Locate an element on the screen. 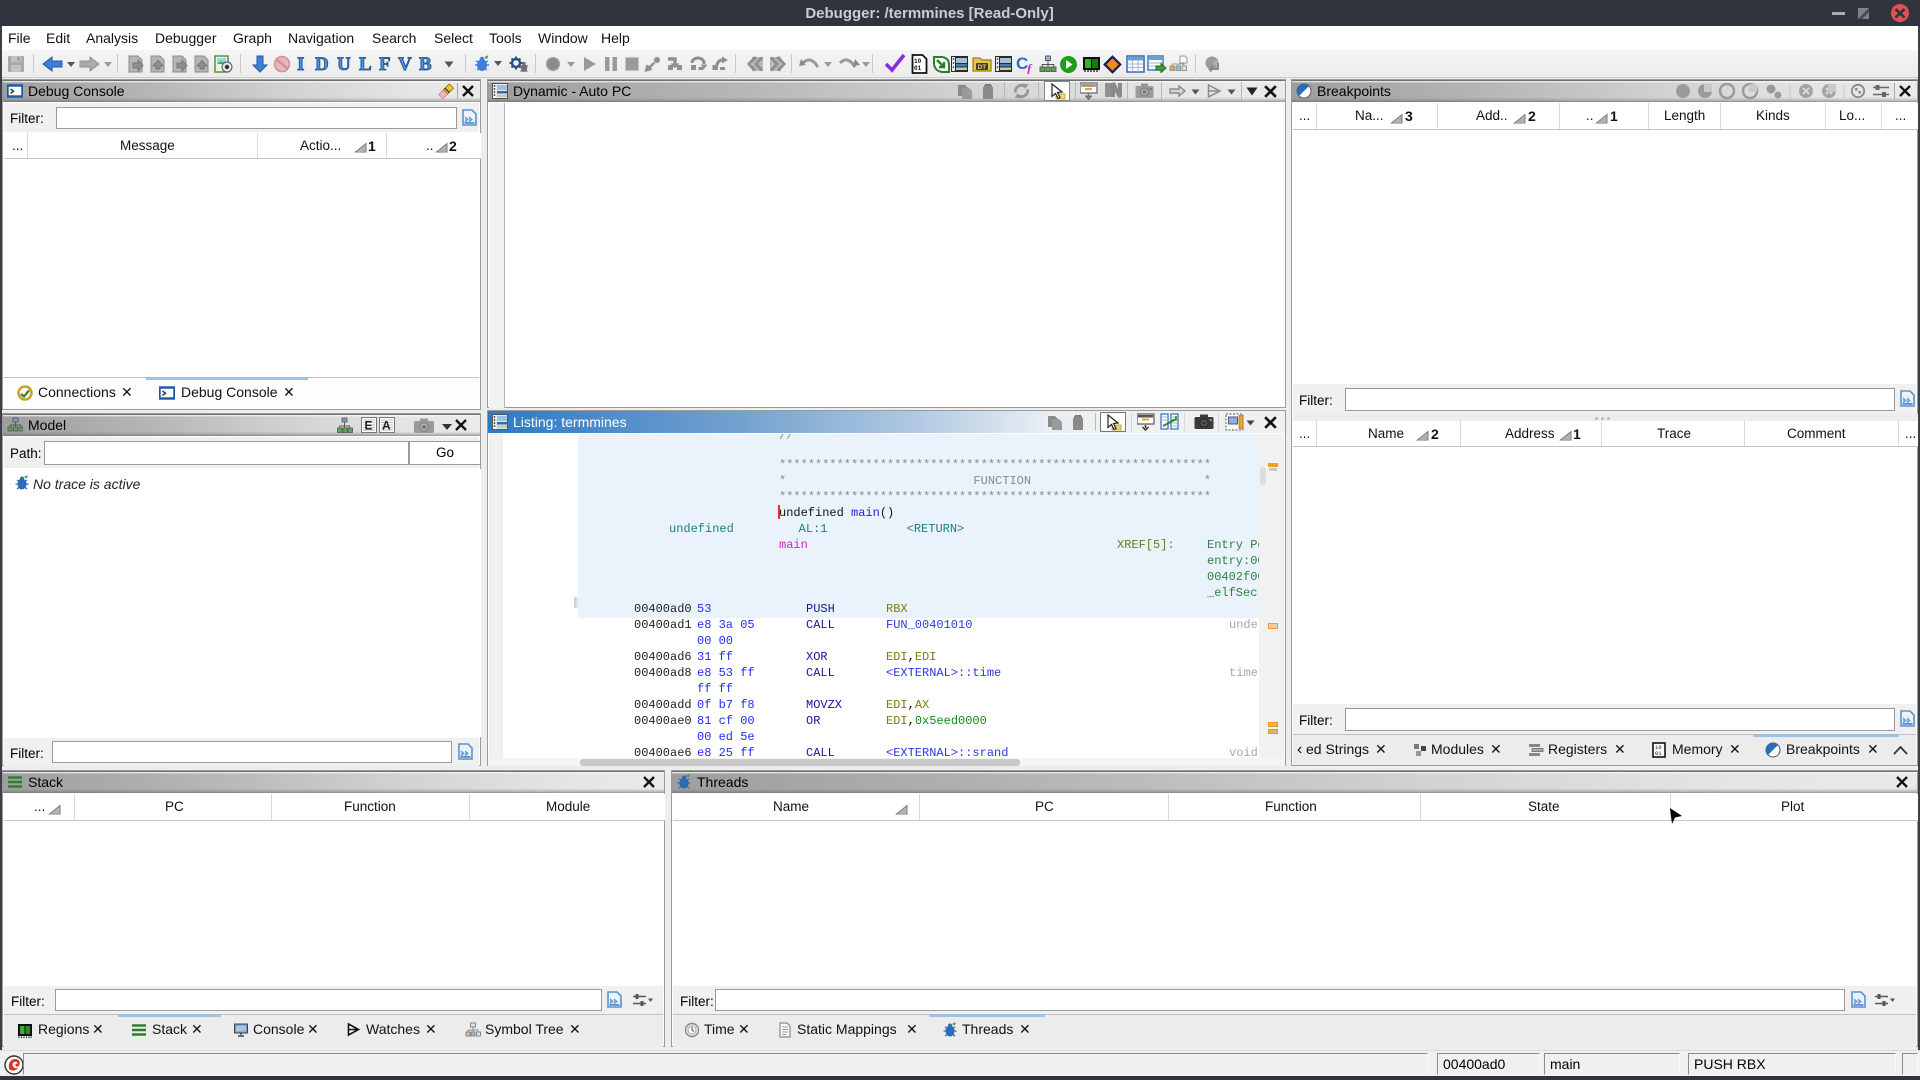 The width and height of the screenshot is (1920, 1080). svg-text: DT is located at coordinates (982, 67).